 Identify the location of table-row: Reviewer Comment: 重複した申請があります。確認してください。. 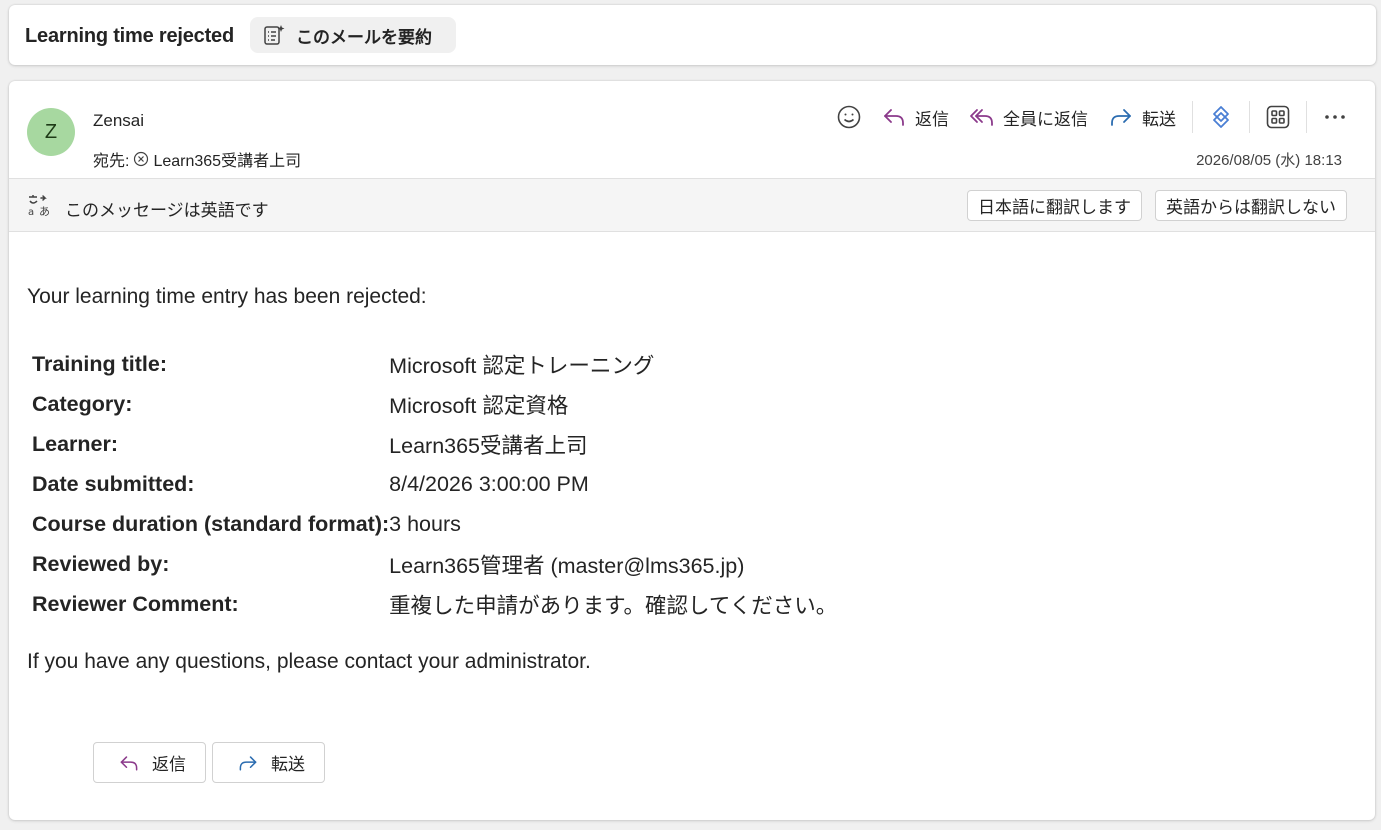
(434, 604).